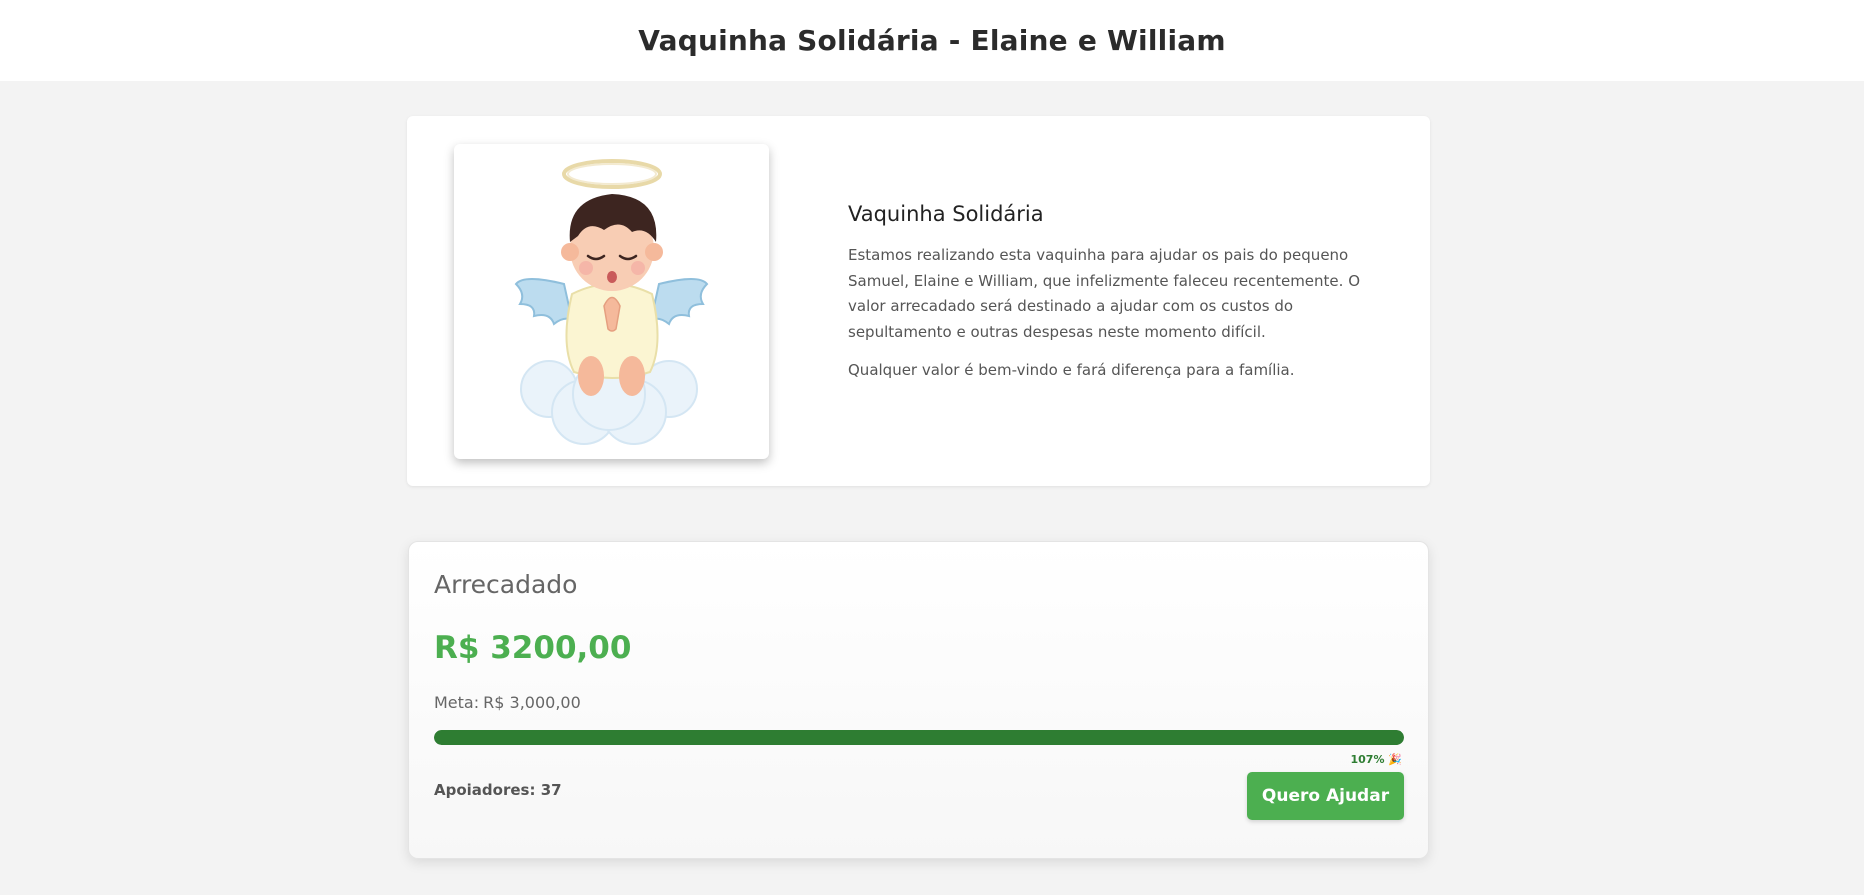  I want to click on goal-text: Meta: R$ 3,000,00, so click(507, 702).